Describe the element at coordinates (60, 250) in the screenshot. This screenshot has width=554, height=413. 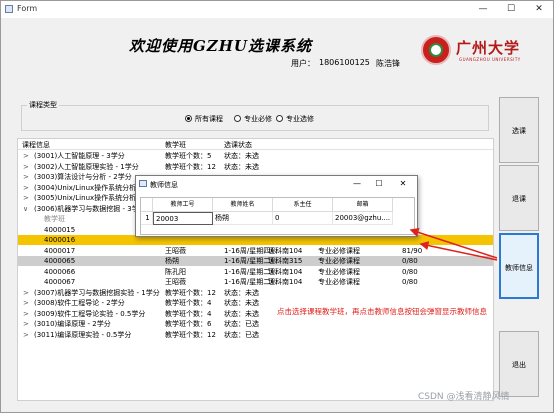
I see `cell-c1: 4000017` at that location.